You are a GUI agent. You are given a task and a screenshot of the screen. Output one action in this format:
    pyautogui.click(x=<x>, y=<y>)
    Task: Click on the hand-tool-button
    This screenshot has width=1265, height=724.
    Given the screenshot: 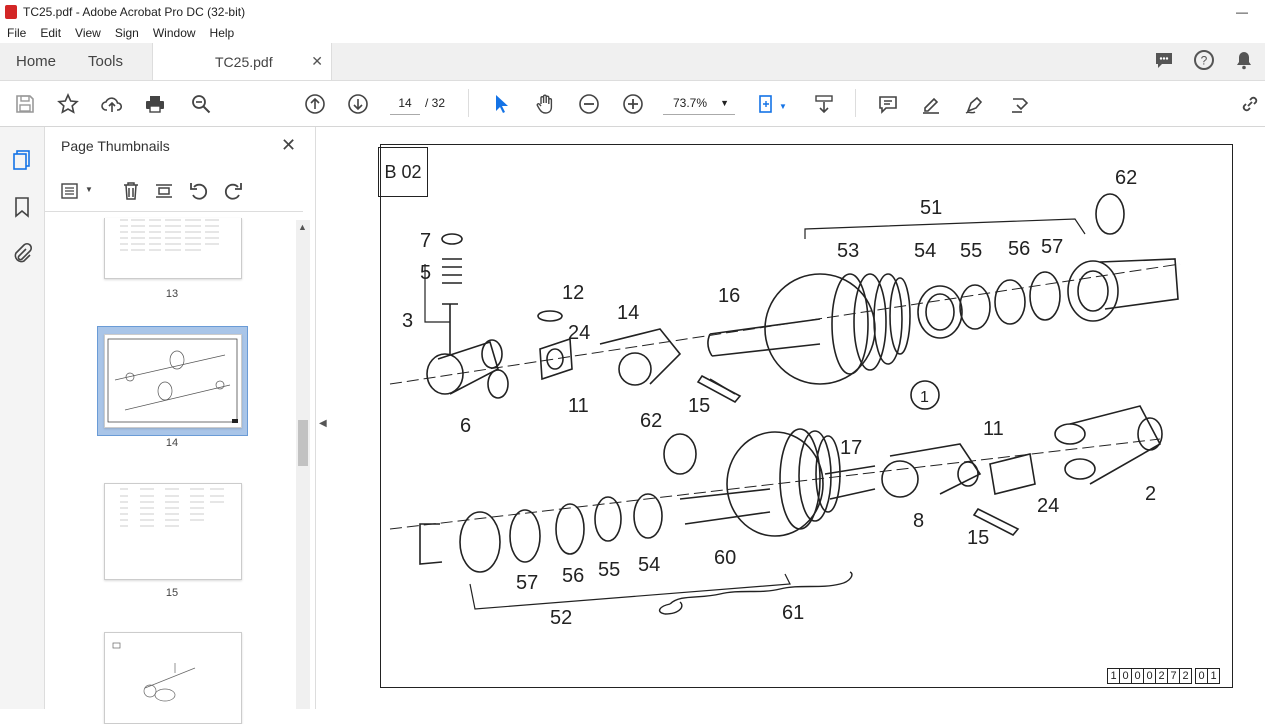 What is the action you would take?
    pyautogui.click(x=545, y=104)
    